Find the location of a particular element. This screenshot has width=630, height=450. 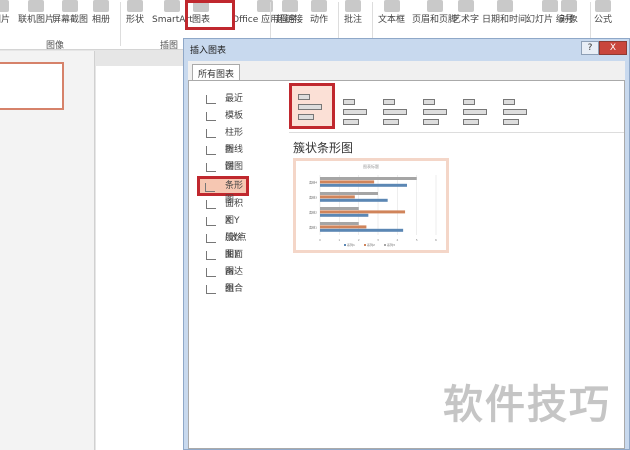

ribbon-button: 相册 is located at coordinates (101, 17).